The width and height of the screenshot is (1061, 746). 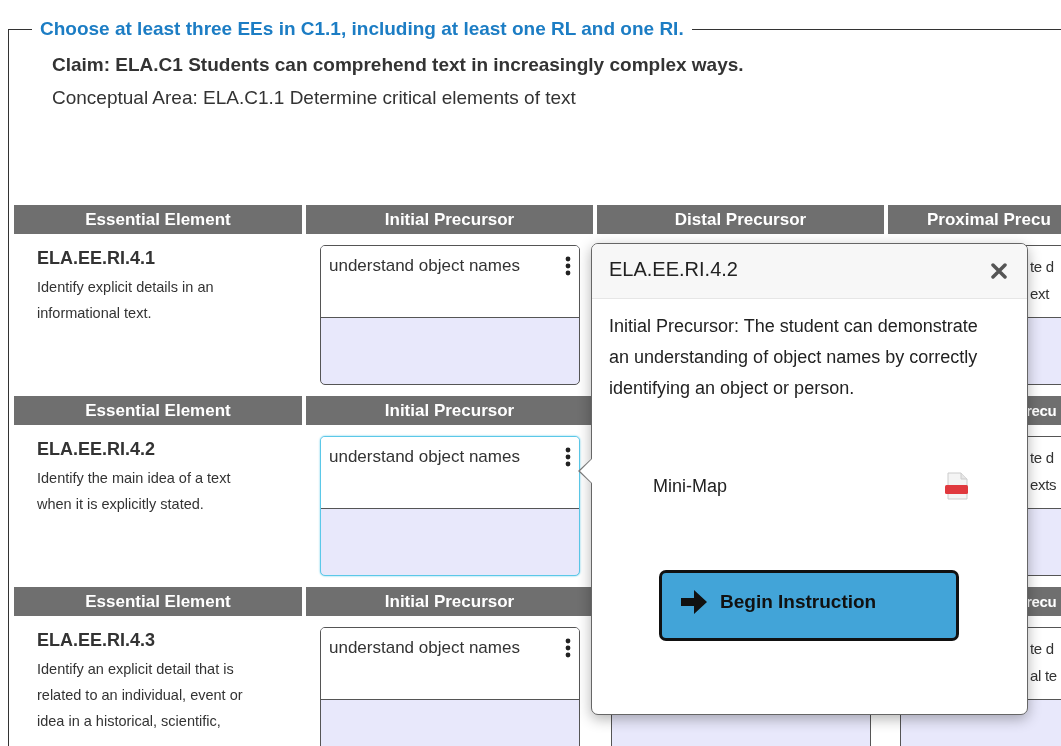 I want to click on precursor-text: ext, so click(x=1040, y=294).